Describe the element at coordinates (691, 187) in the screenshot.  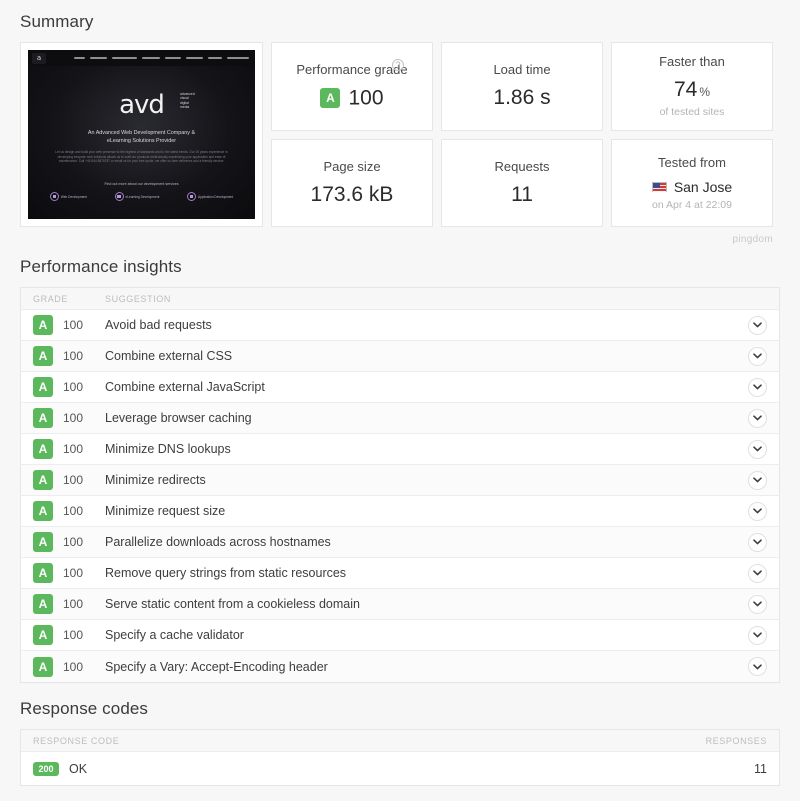
I see `card-value: San Jose` at that location.